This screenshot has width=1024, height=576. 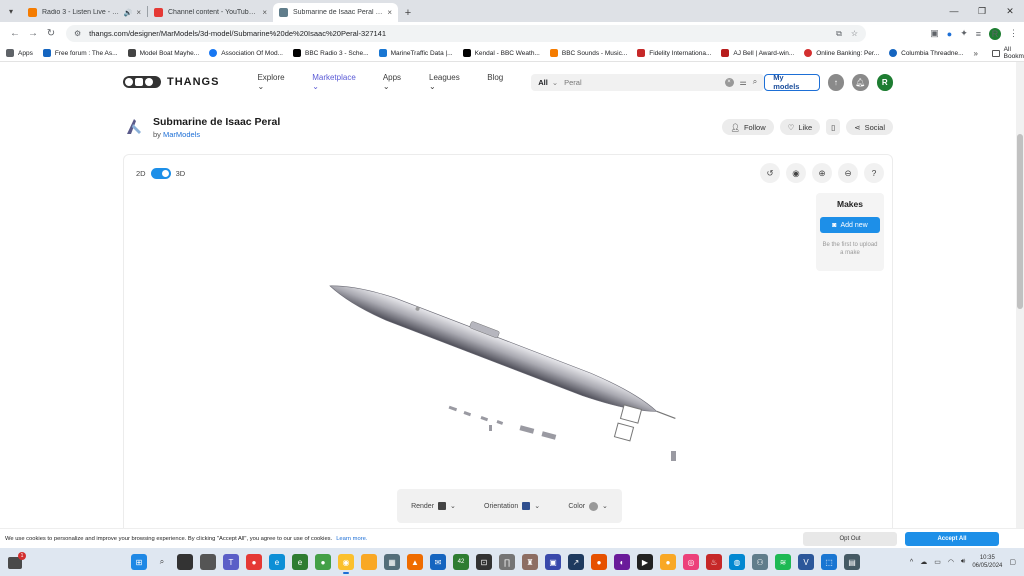 I want to click on site-info-icon: ⚙, so click(x=77, y=33).